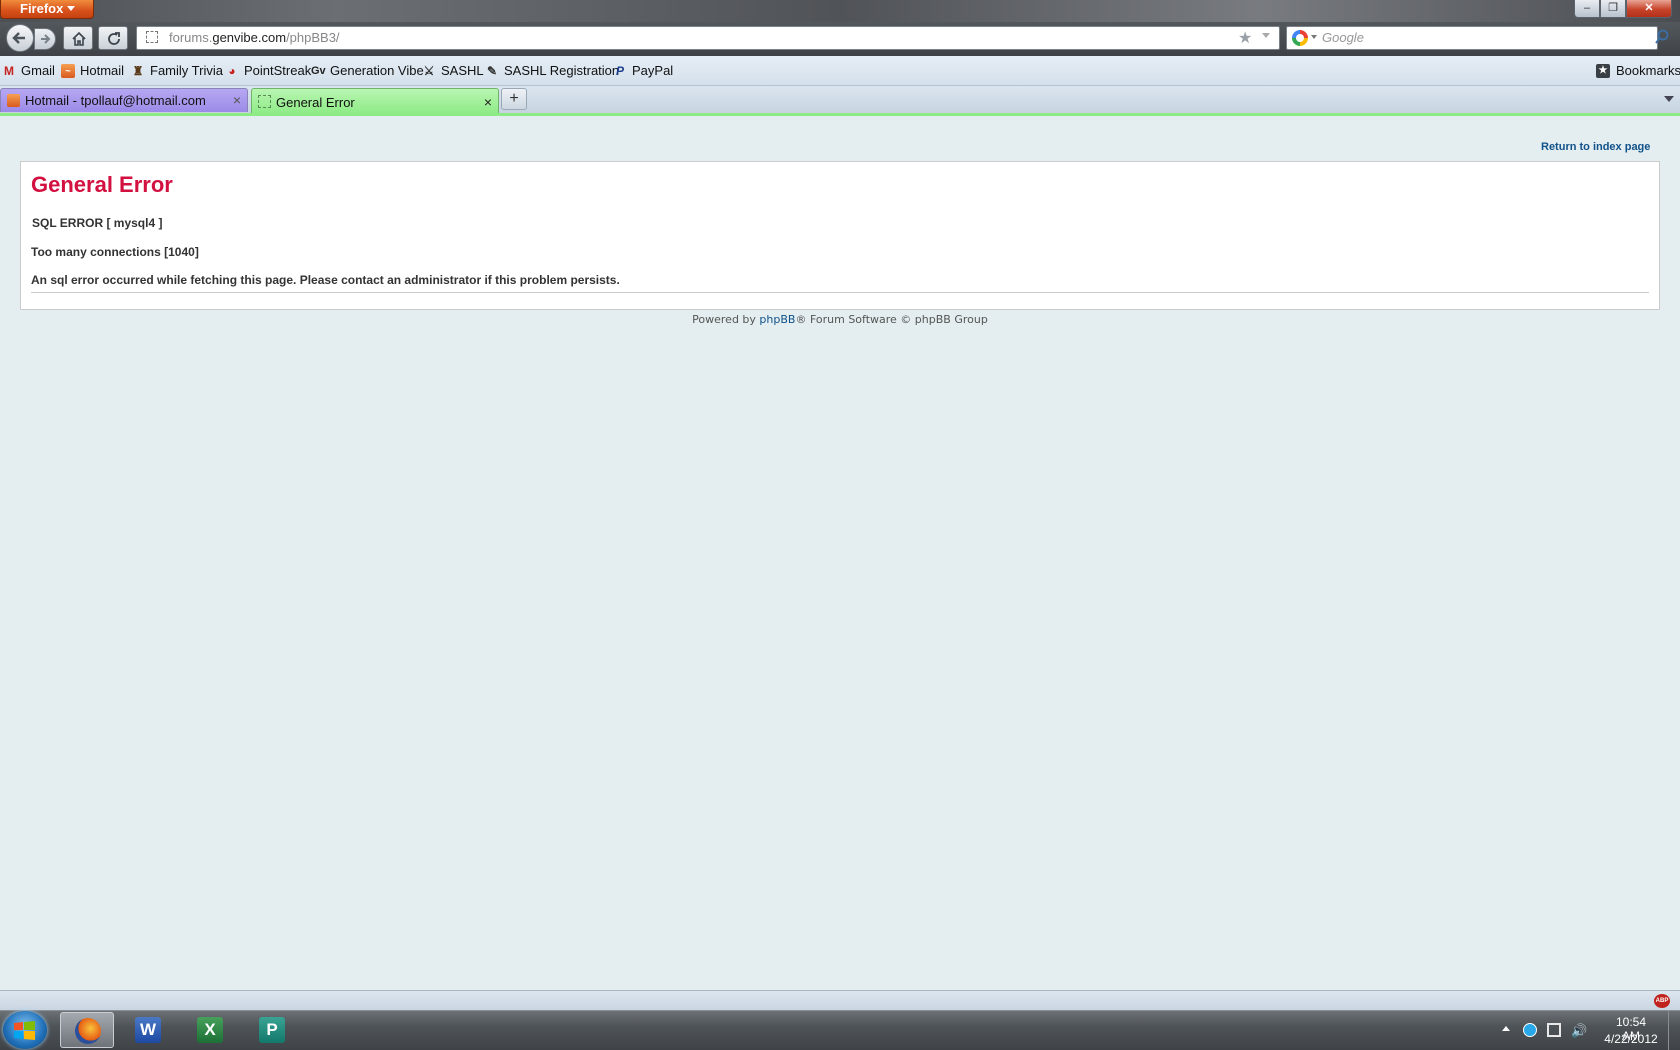 The height and width of the screenshot is (1050, 1680). Describe the element at coordinates (1674, 1030) in the screenshot. I see `show-desktop-button` at that location.